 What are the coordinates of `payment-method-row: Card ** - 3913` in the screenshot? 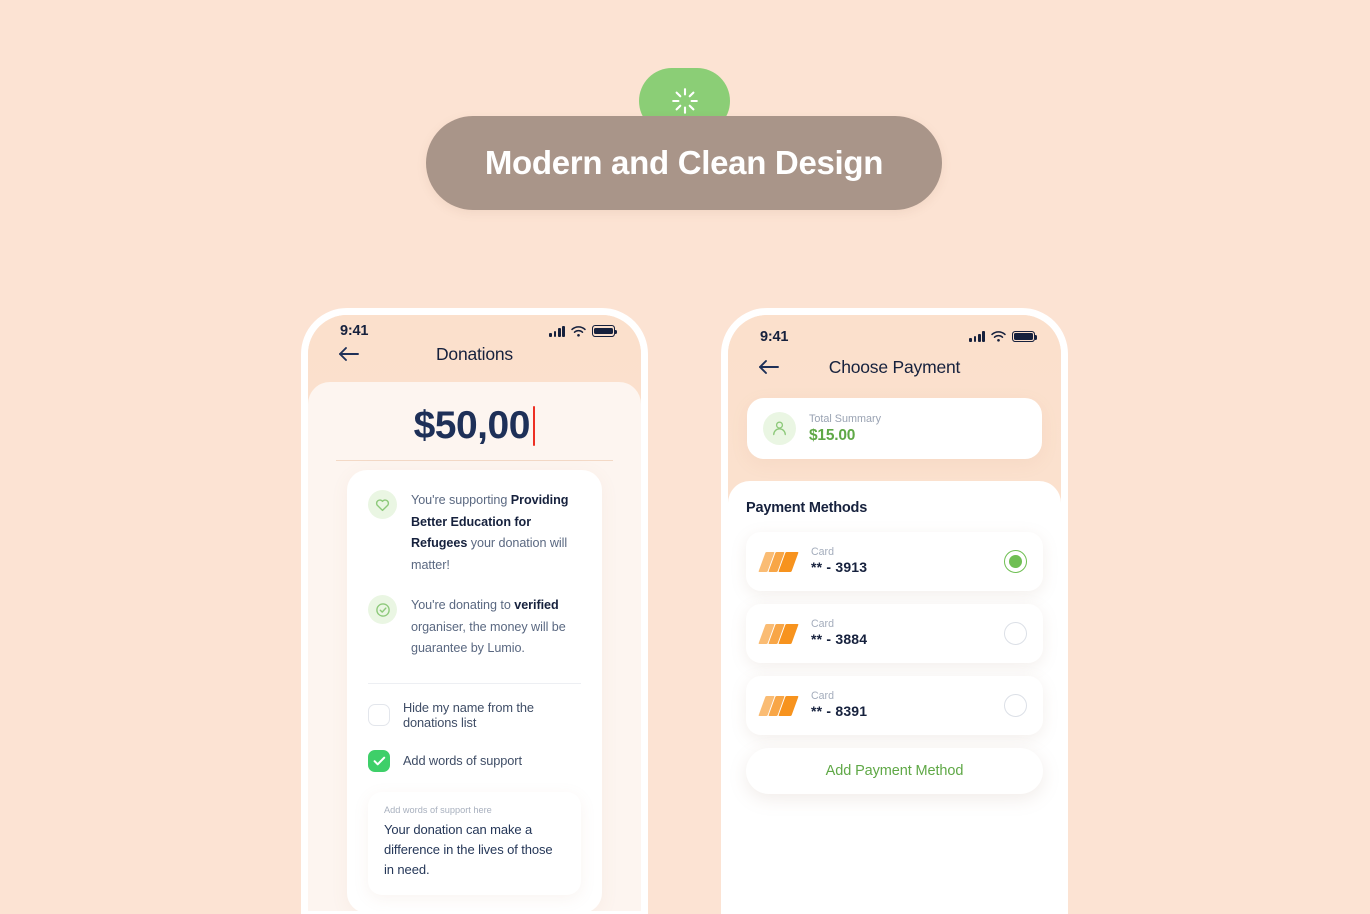 It's located at (894, 562).